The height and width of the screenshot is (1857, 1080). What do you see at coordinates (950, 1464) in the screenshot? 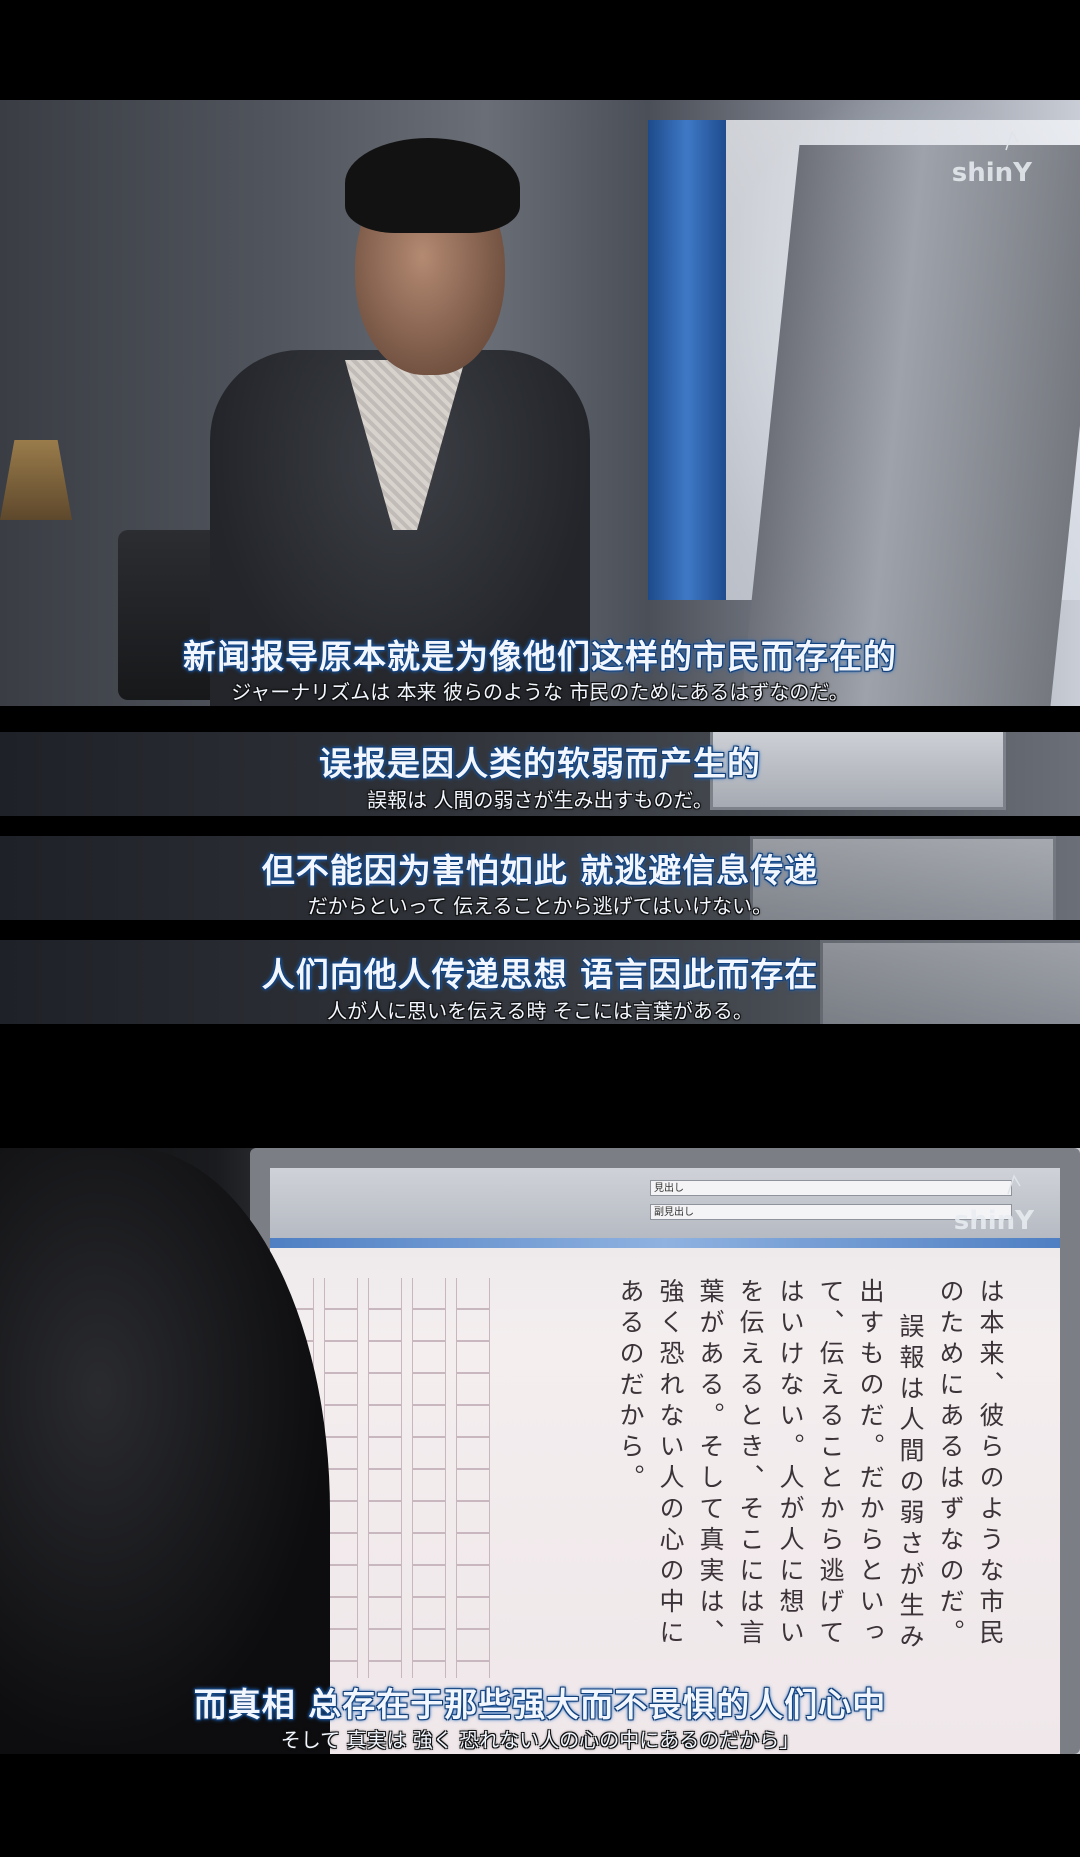
I see `manuscript-column: のためにあるはずなのだ。` at bounding box center [950, 1464].